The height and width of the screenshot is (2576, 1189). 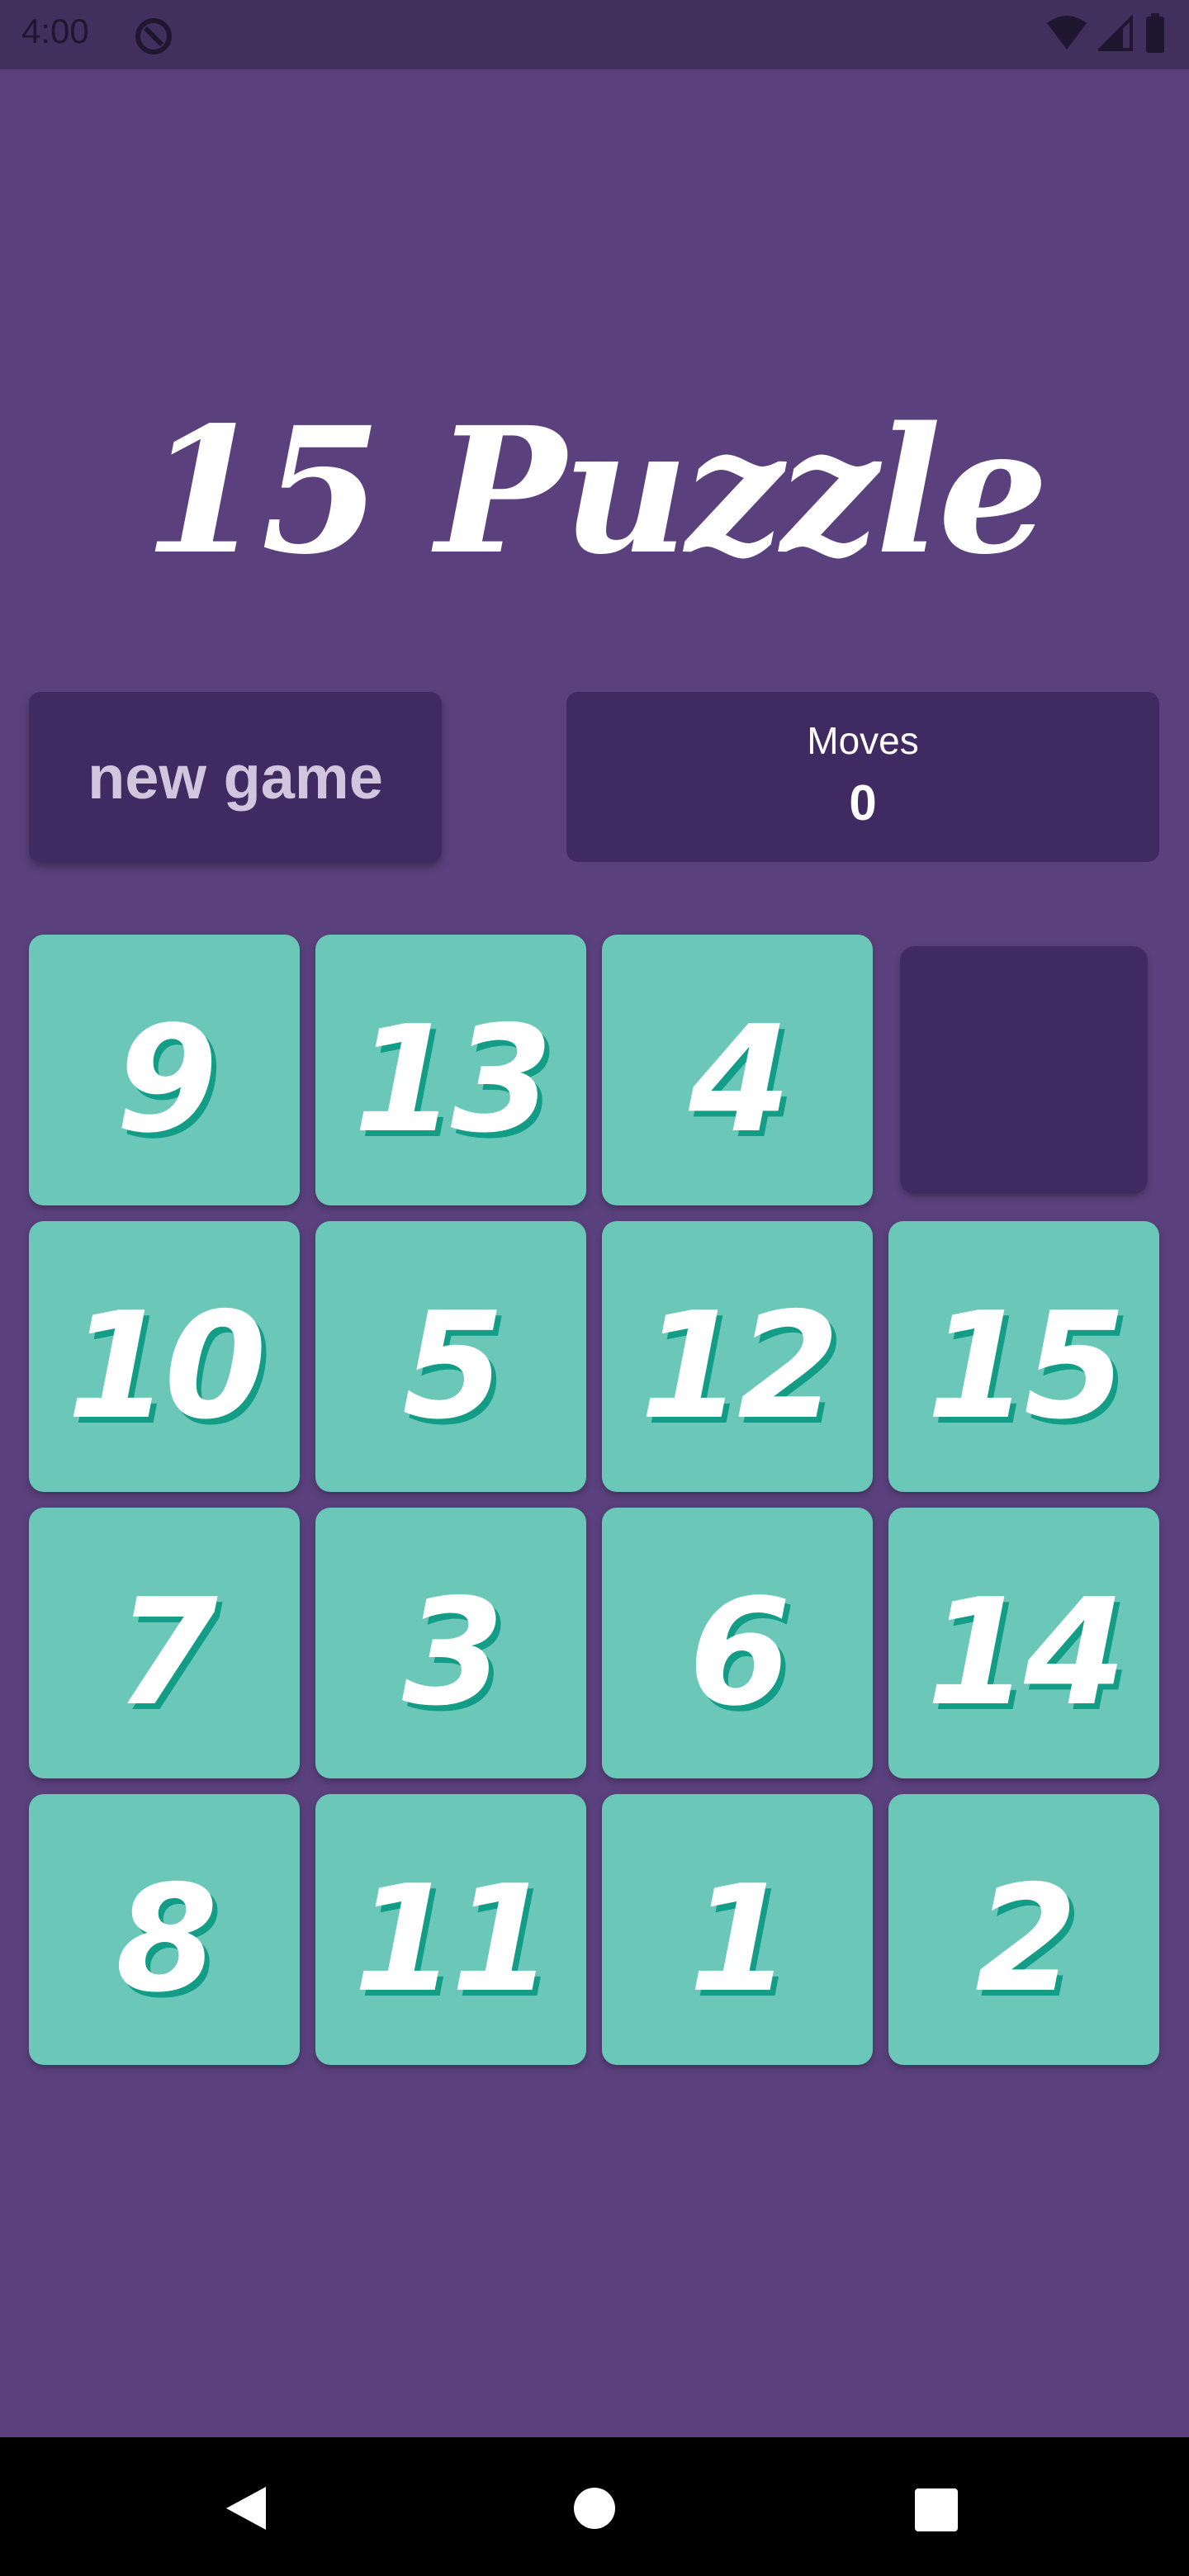 What do you see at coordinates (246, 2510) in the screenshot?
I see `back-icon` at bounding box center [246, 2510].